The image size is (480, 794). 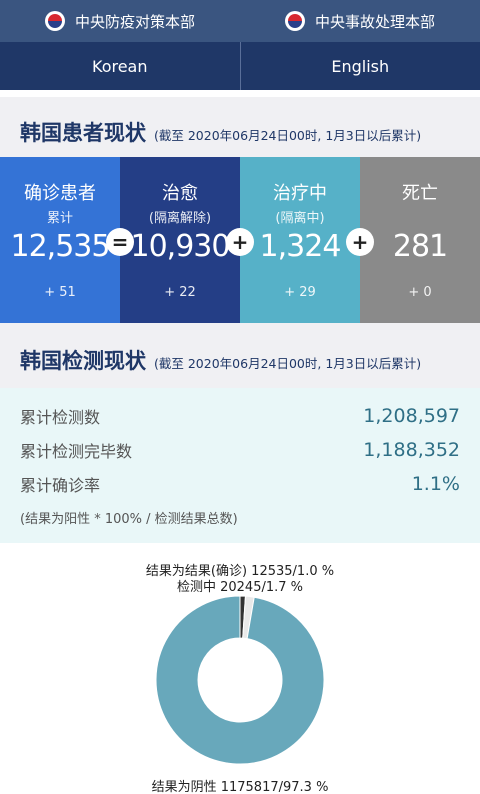 I want to click on test-row: 累计确诊率 1.1%, so click(x=240, y=484).